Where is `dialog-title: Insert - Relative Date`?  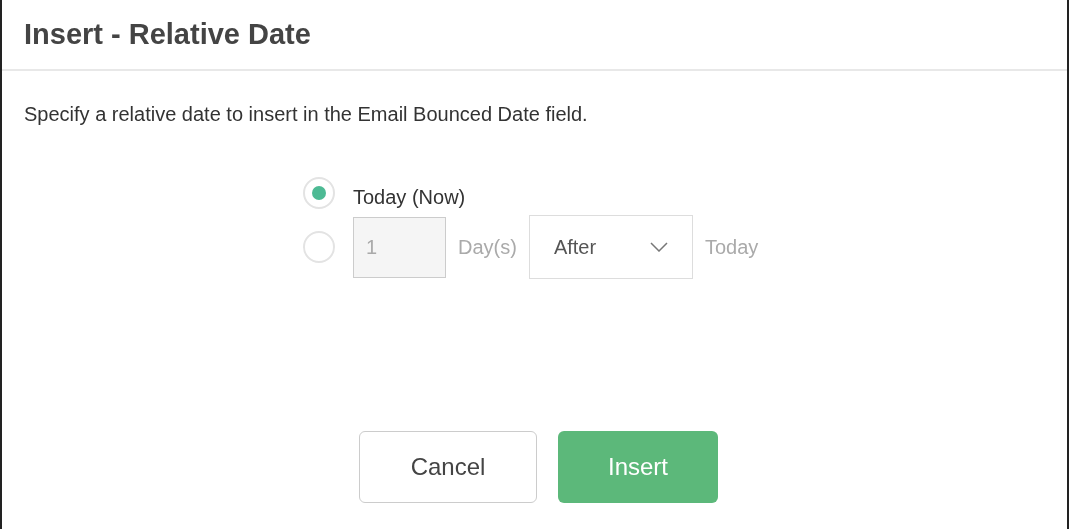 dialog-title: Insert - Relative Date is located at coordinates (167, 34).